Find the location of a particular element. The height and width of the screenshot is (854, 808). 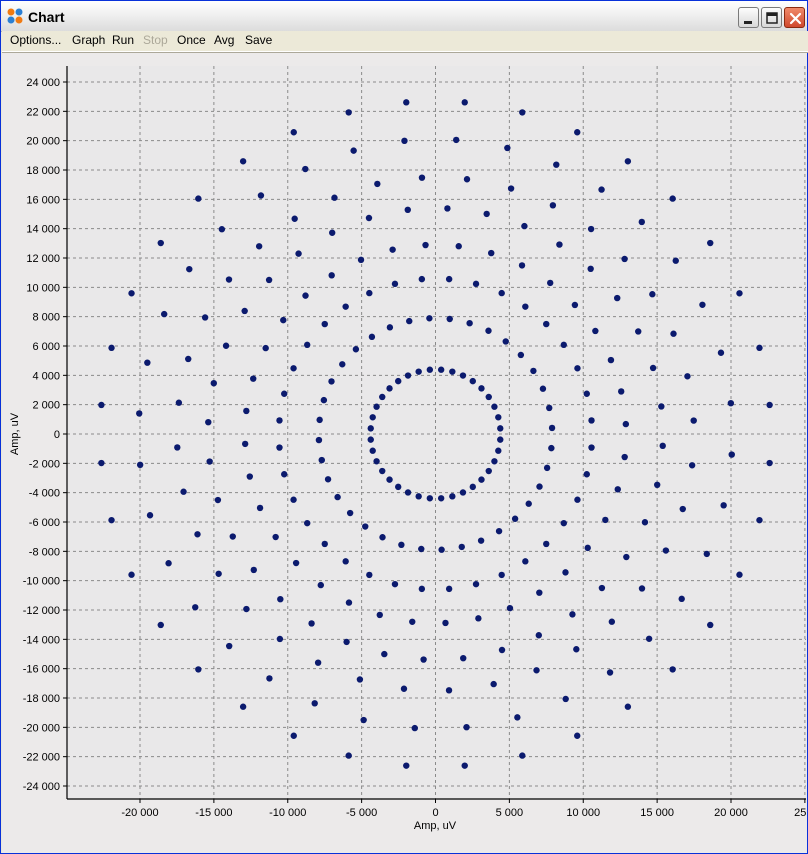

menu-run: Run is located at coordinates (123, 40).